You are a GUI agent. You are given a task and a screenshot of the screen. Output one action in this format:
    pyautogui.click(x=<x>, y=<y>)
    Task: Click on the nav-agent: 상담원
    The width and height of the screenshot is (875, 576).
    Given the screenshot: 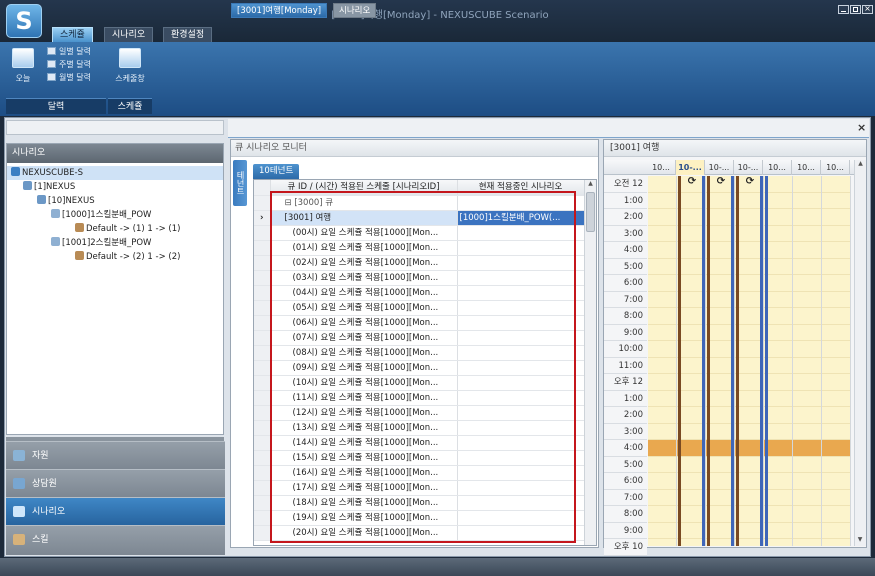 What is the action you would take?
    pyautogui.click(x=115, y=483)
    